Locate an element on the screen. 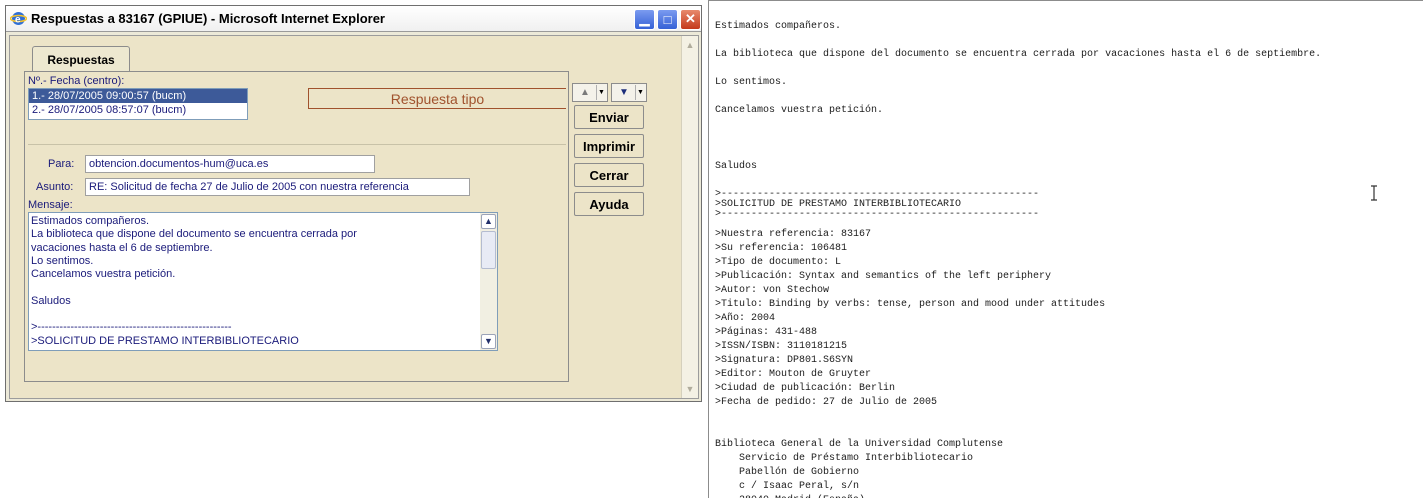 The height and width of the screenshot is (498, 1423). fecha-label: Nº.- Fecha (centro): is located at coordinates (76, 81).